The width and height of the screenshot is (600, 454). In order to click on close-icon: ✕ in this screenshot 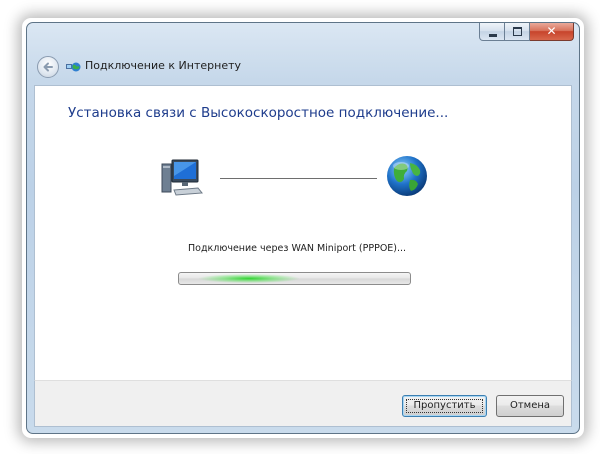, I will do `click(551, 31)`.